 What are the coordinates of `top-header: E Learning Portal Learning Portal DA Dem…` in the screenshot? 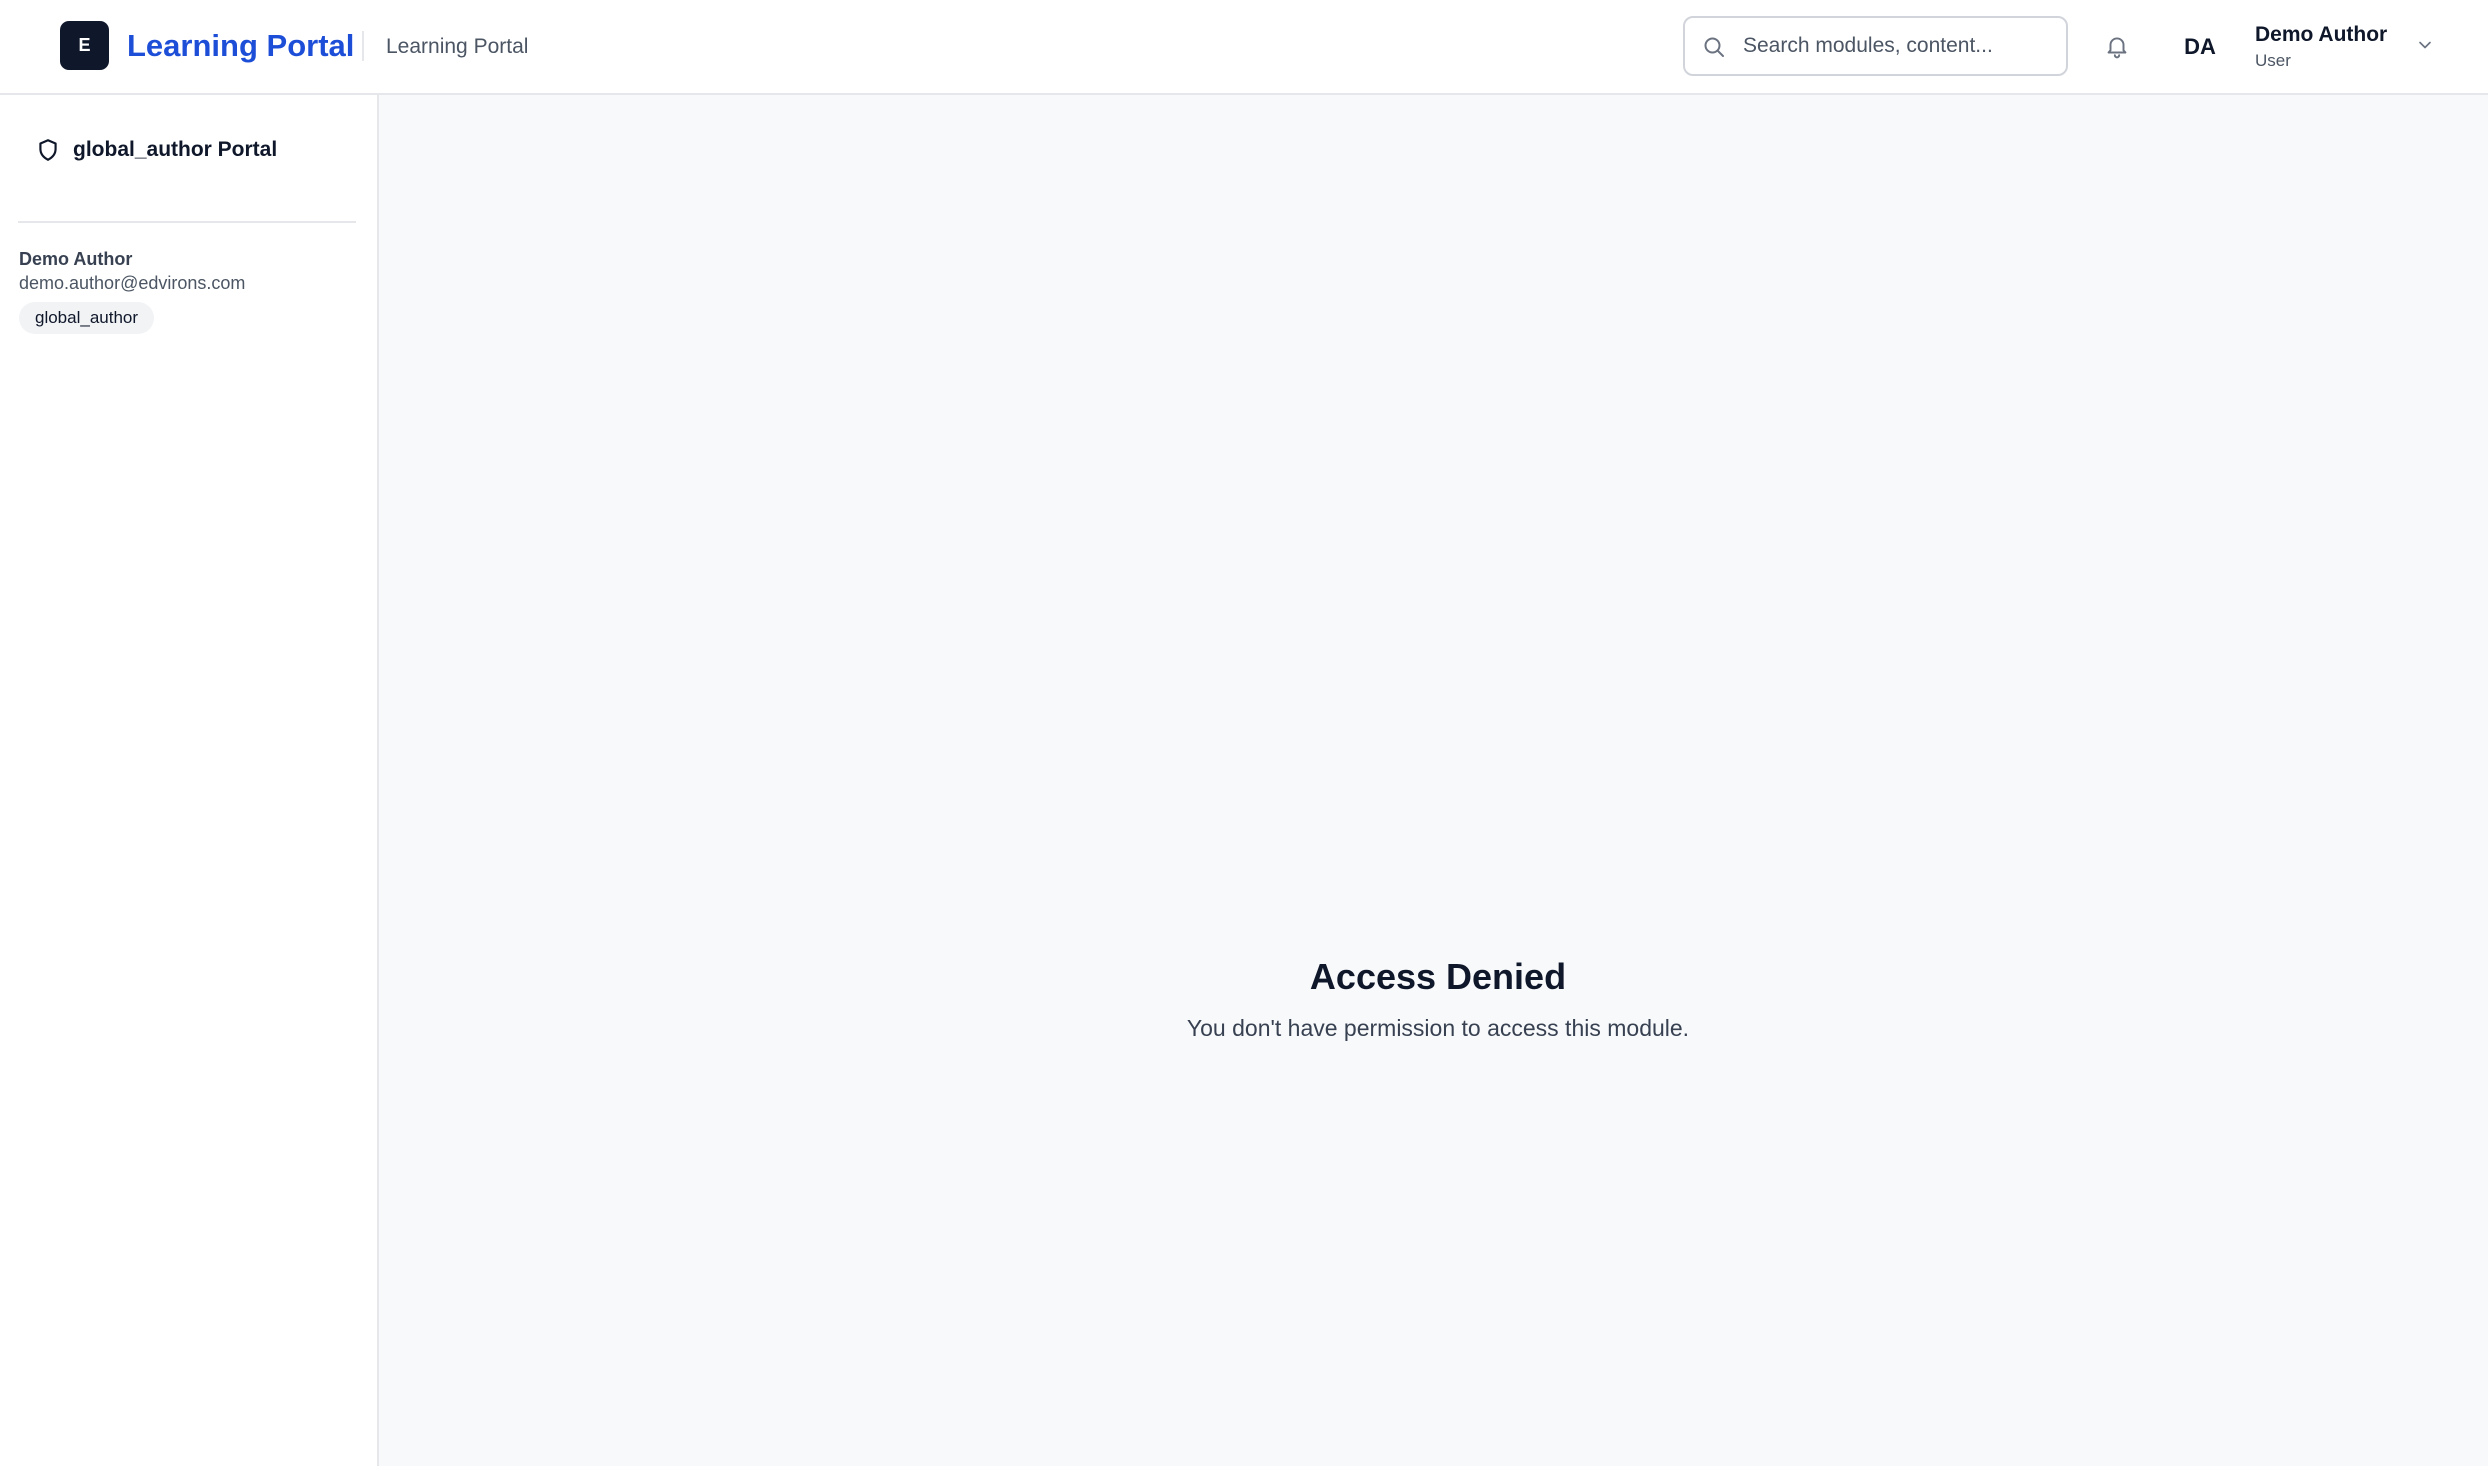 It's located at (1244, 47).